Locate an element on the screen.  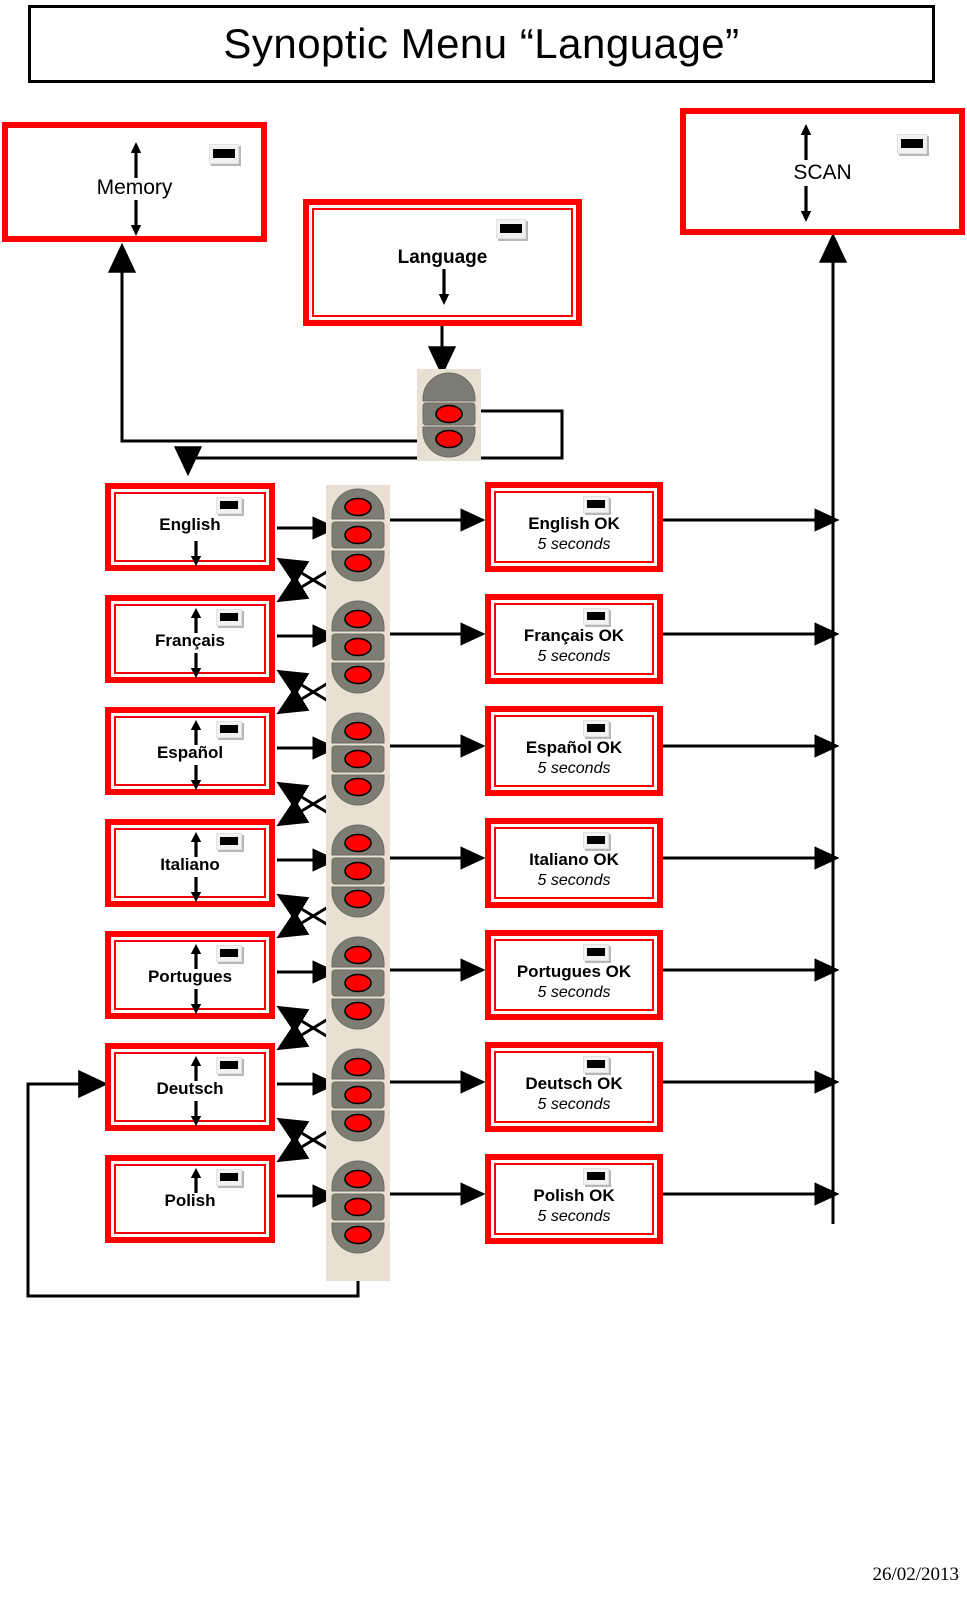
language-panel: Language is located at coordinates (442, 262).